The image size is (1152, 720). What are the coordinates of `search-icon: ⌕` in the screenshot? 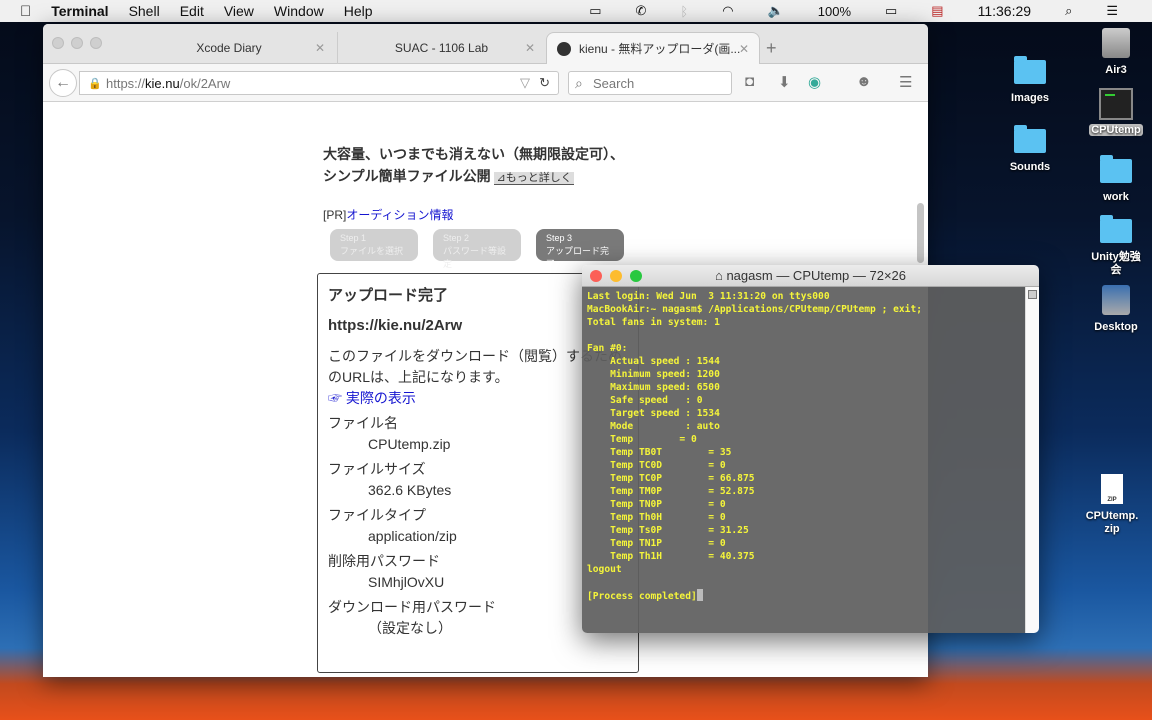 It's located at (579, 82).